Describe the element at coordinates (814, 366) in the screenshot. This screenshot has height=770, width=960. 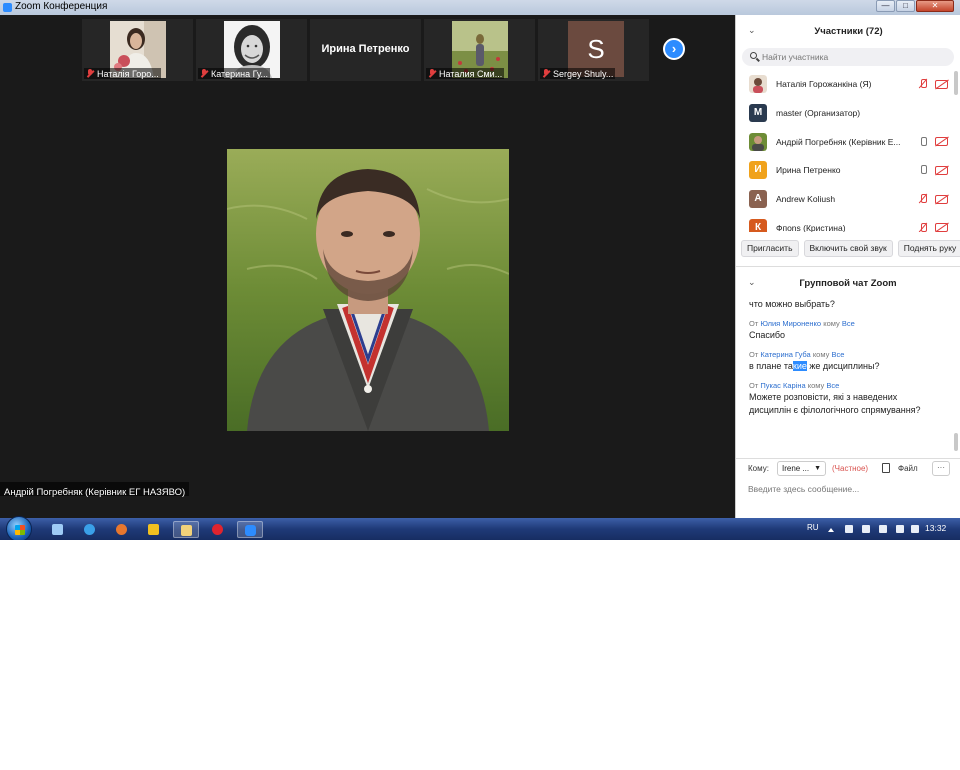
I see `message-text: в плане такие же дисциплины?` at that location.